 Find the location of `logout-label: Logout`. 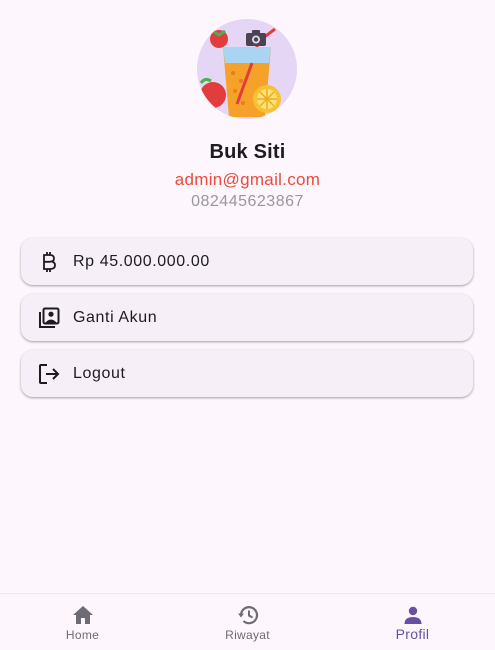

logout-label: Logout is located at coordinates (99, 373).